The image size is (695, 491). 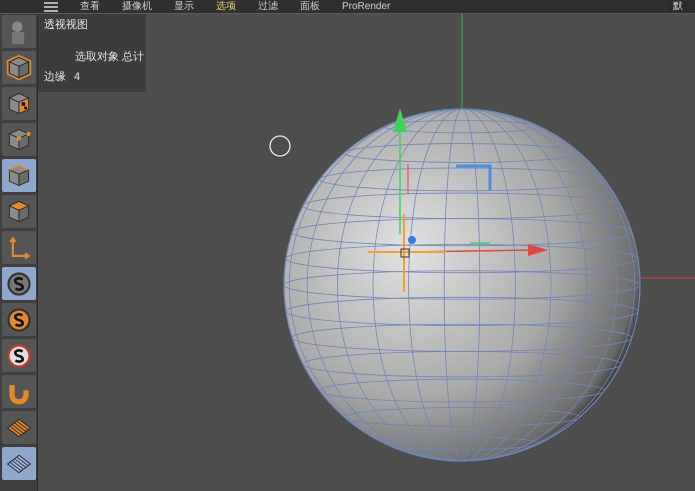 I want to click on stats-value: 4, so click(x=77, y=77).